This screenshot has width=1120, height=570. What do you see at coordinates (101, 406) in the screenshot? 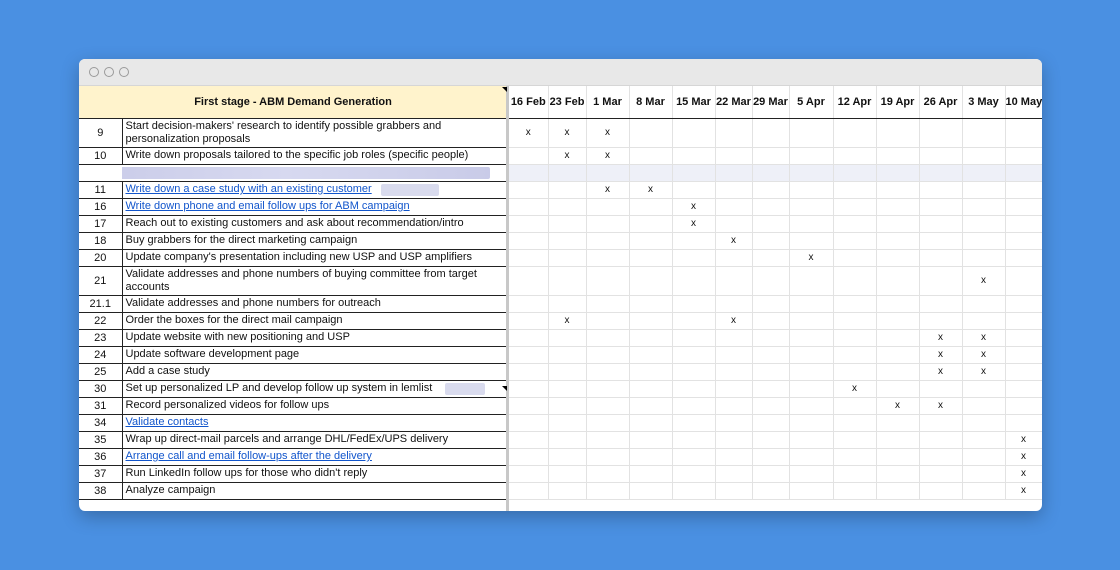
I see `task-number-cell: 31` at bounding box center [101, 406].